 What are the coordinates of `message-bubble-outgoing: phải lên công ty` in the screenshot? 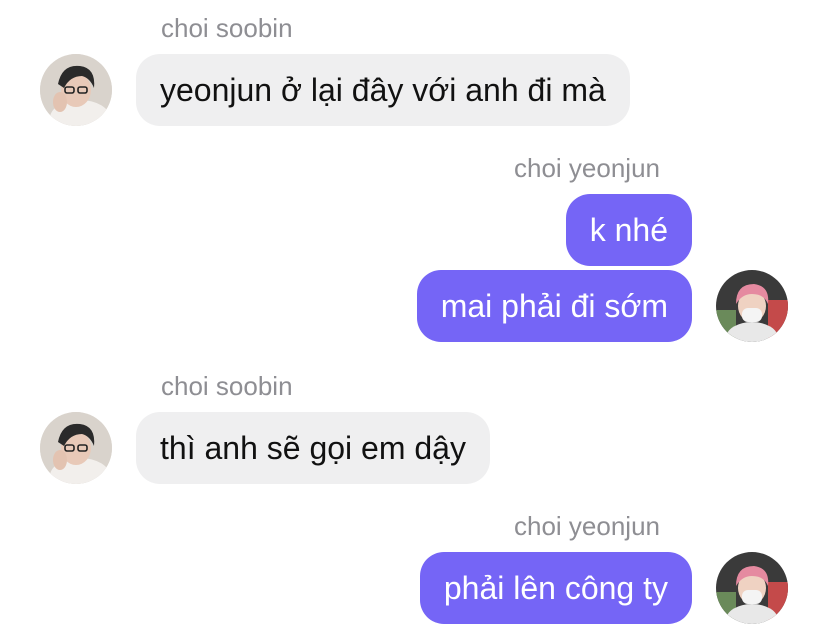 It's located at (555, 588).